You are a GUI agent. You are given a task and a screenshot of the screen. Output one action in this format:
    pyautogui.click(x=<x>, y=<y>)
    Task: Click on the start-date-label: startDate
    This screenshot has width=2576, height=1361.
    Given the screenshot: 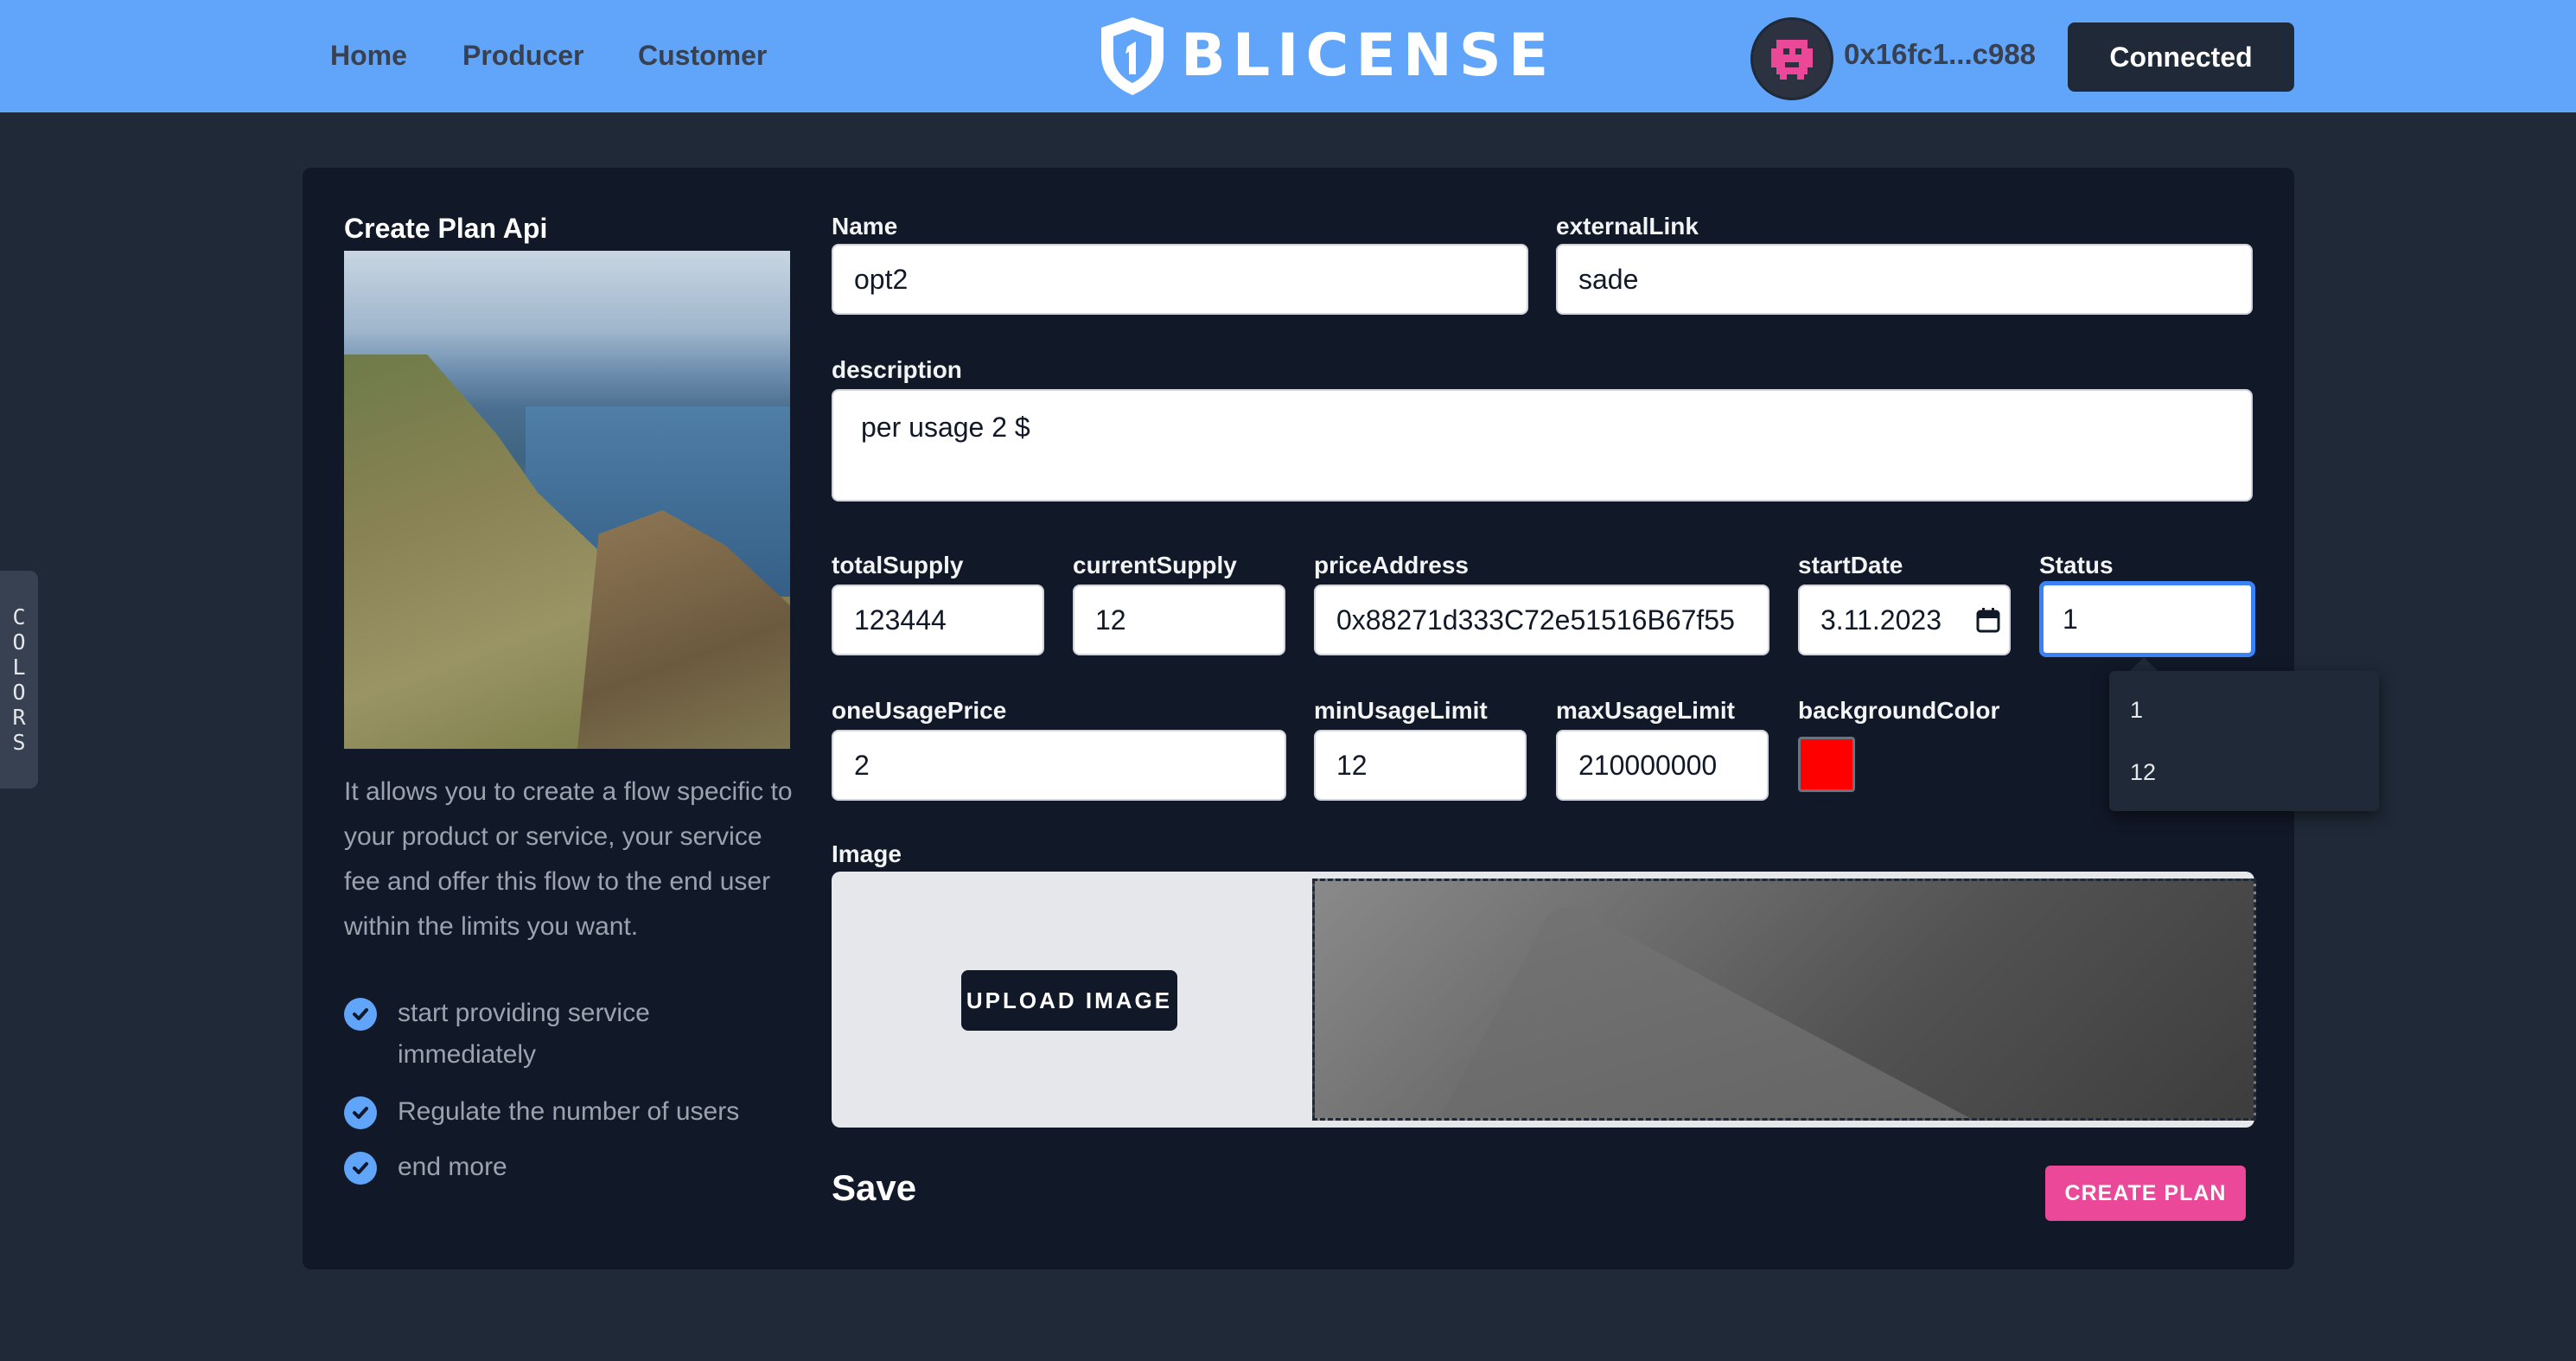 What is the action you would take?
    pyautogui.click(x=1850, y=565)
    